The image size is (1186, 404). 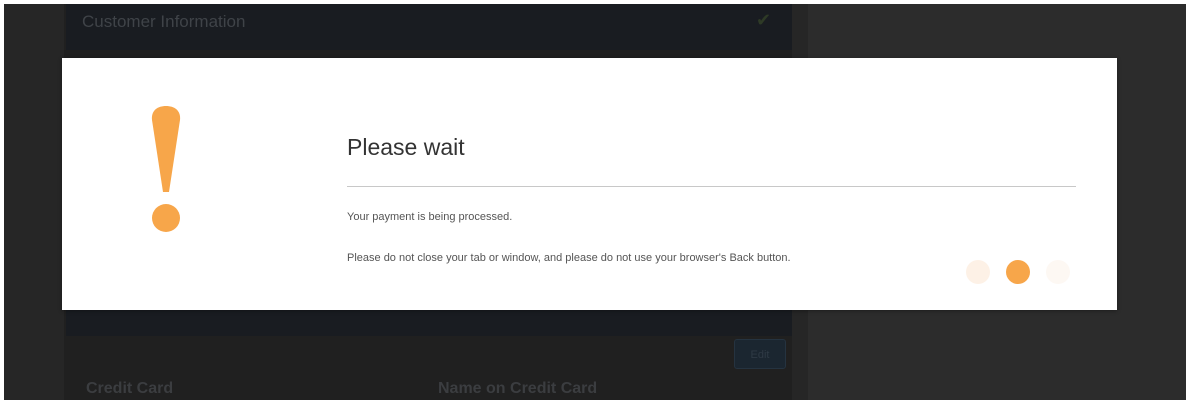 I want to click on modal-divider, so click(x=711, y=186).